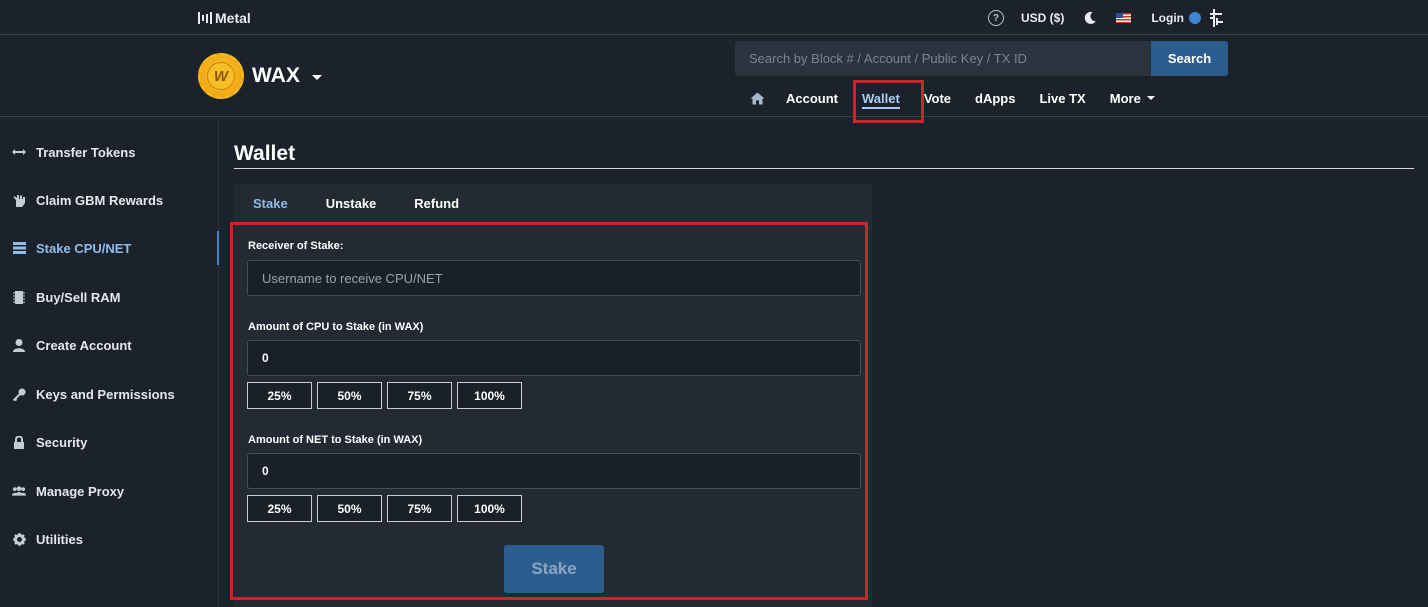  What do you see at coordinates (78, 297) in the screenshot?
I see `sidebar-item-label: Buy/Sell RAM` at bounding box center [78, 297].